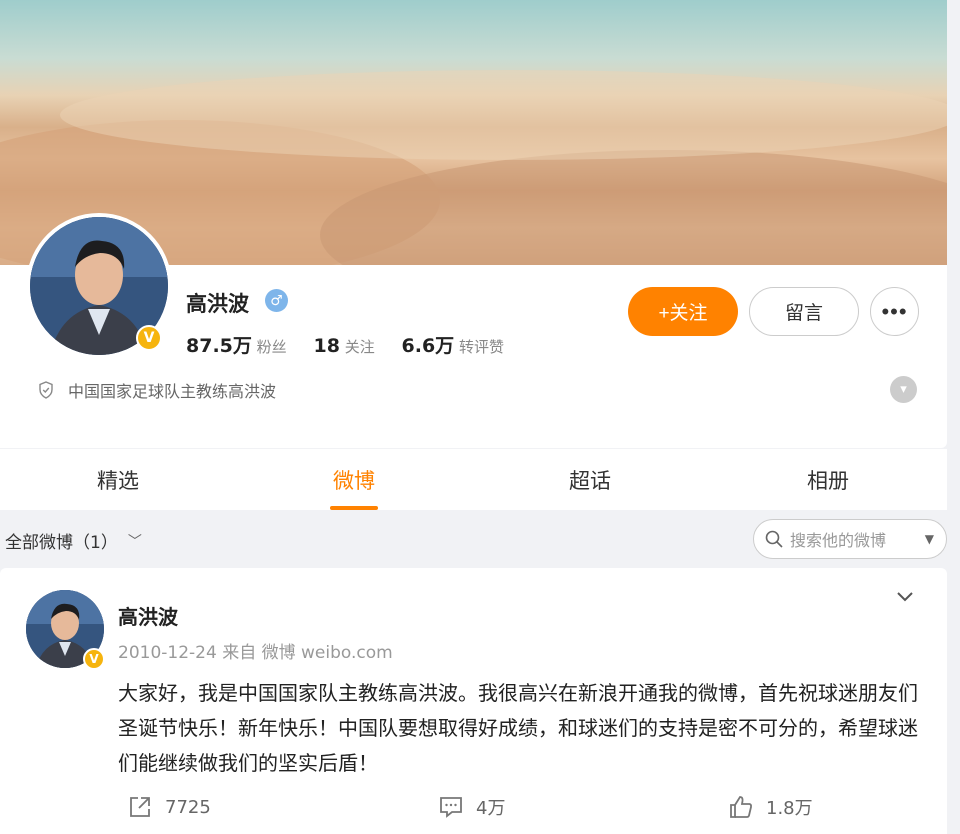  What do you see at coordinates (140, 807) in the screenshot?
I see `repost-icon` at bounding box center [140, 807].